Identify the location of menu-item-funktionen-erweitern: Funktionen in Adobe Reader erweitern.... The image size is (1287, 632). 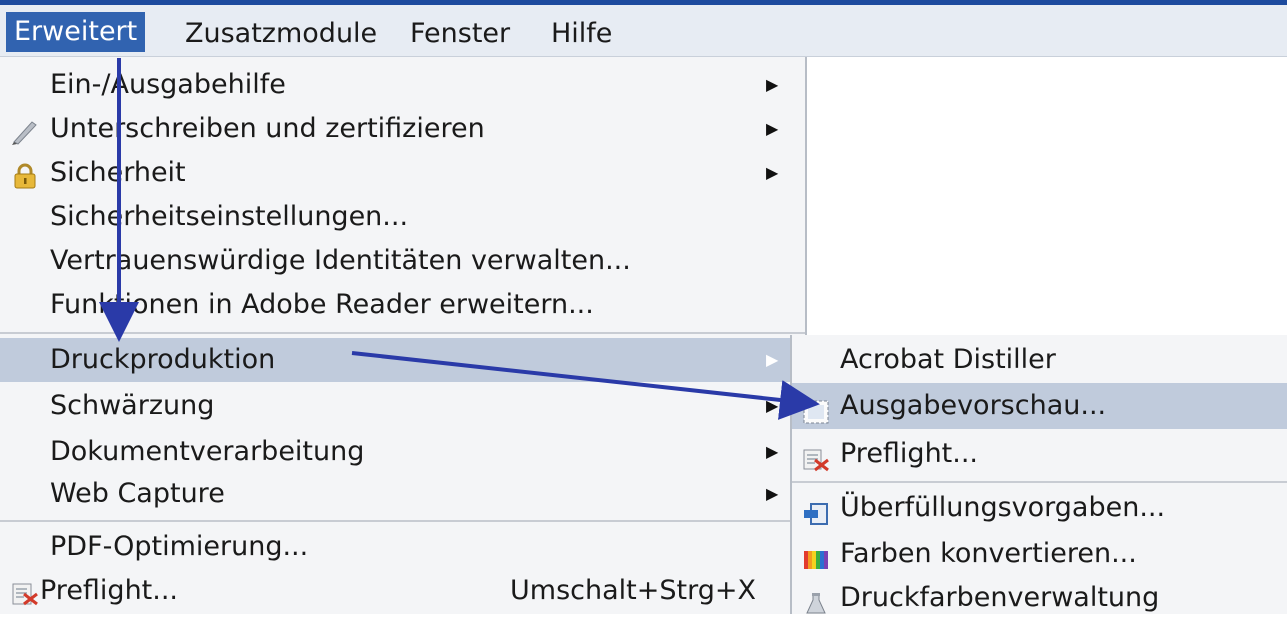
(402, 305).